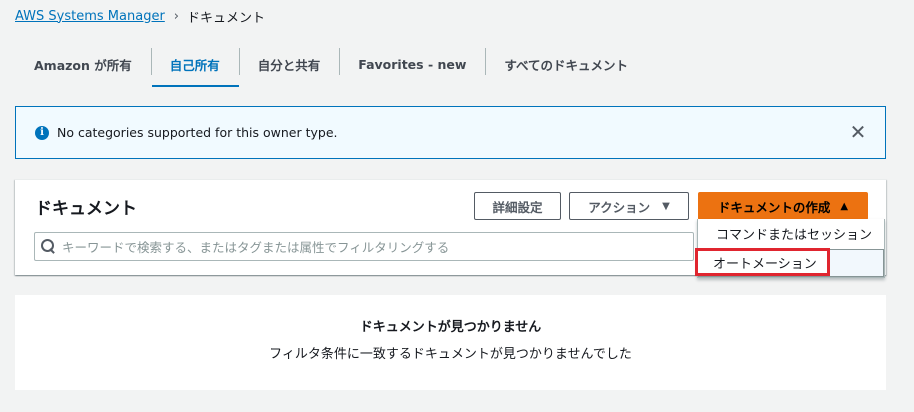 Image resolution: width=914 pixels, height=412 pixels. I want to click on actions-button: アクション ▼, so click(629, 206).